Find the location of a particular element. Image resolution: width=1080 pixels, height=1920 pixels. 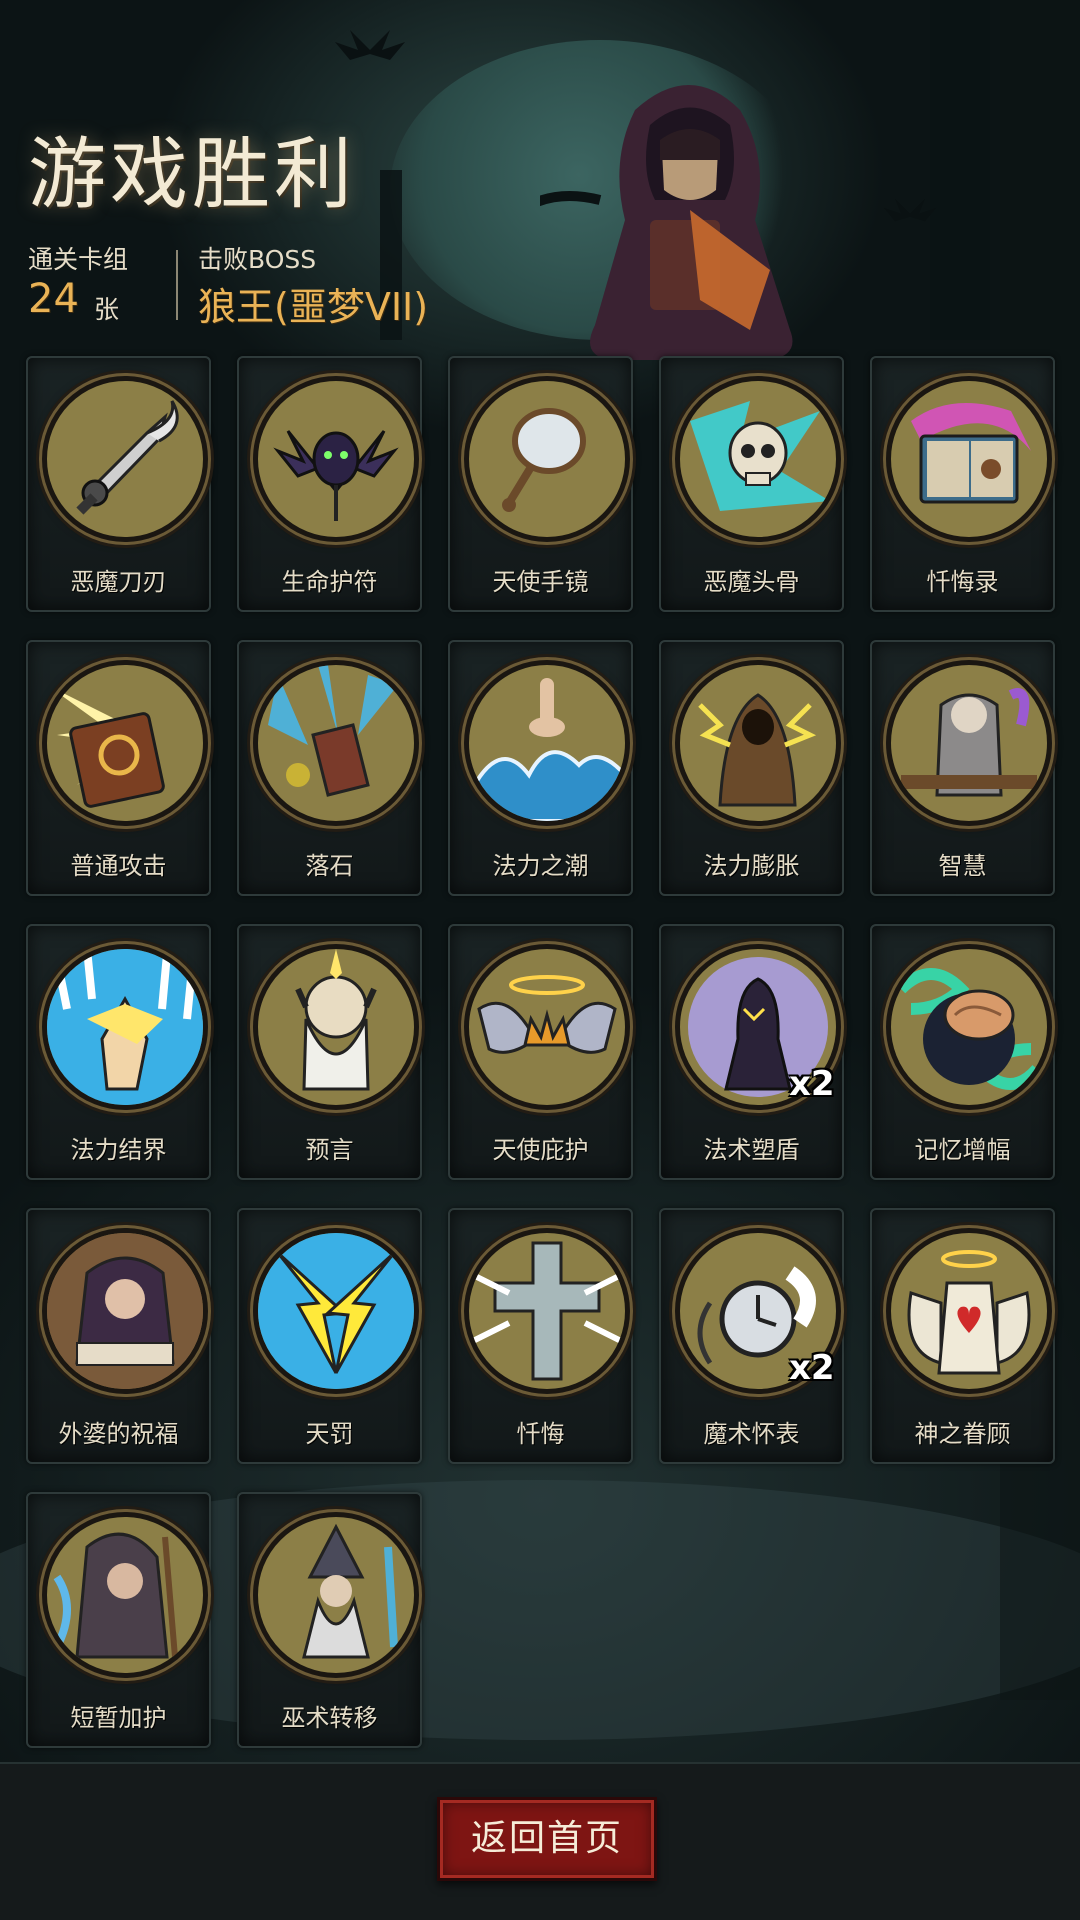

hand-mirror-icon is located at coordinates (547, 459).